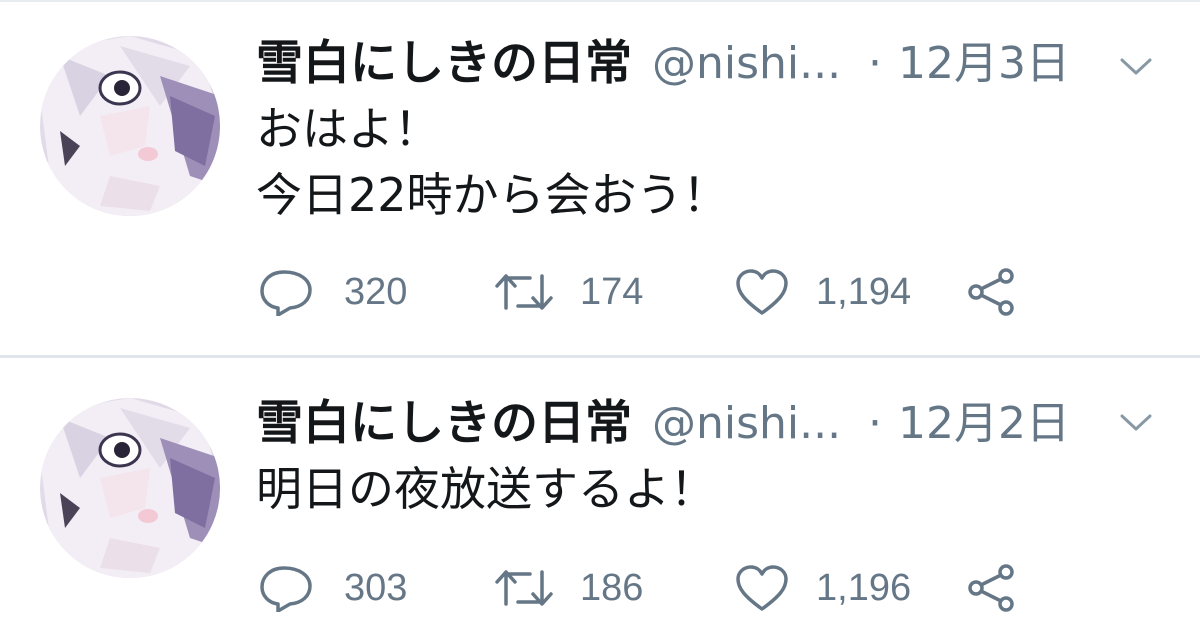 The height and width of the screenshot is (635, 1200). What do you see at coordinates (486, 489) in the screenshot?
I see `tweet-text-line: 明日の夜放送するよ！` at bounding box center [486, 489].